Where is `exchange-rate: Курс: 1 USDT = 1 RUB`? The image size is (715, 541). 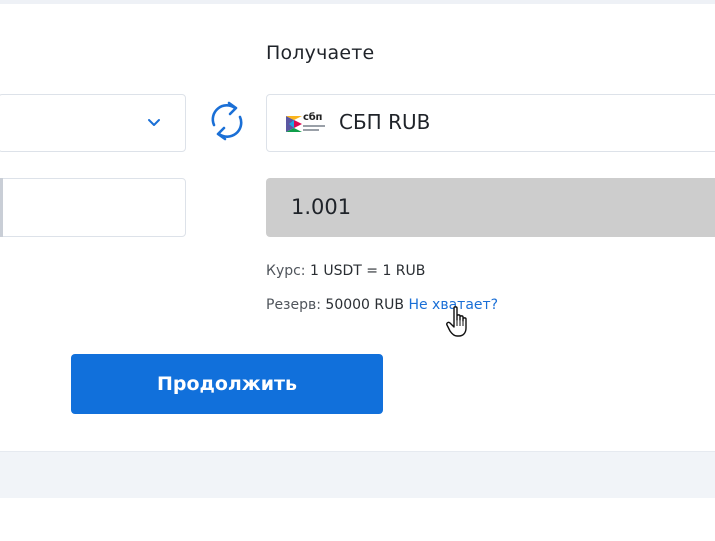 exchange-rate: Курс: 1 USDT = 1 RUB is located at coordinates (345, 271).